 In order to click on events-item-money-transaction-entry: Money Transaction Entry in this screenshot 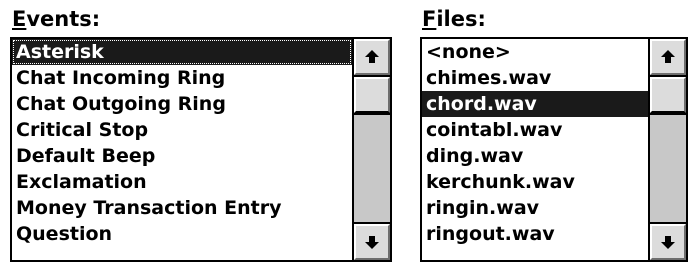, I will do `click(182, 208)`.